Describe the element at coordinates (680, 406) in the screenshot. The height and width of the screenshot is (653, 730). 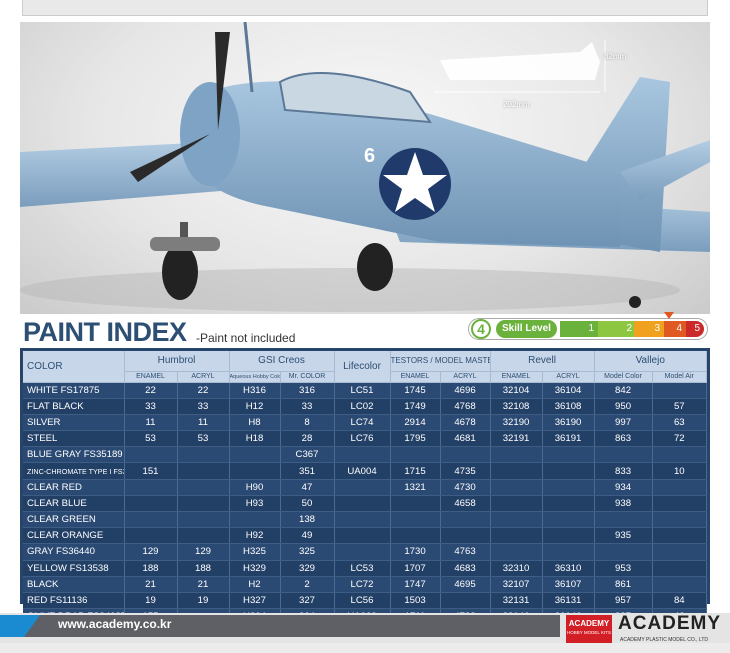
I see `paint-code-cell: 57` at that location.